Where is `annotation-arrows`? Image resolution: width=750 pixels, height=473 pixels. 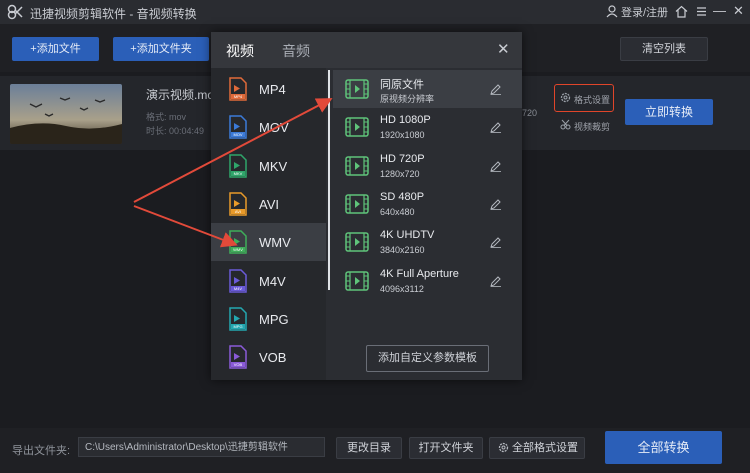 annotation-arrows is located at coordinates (233, 173).